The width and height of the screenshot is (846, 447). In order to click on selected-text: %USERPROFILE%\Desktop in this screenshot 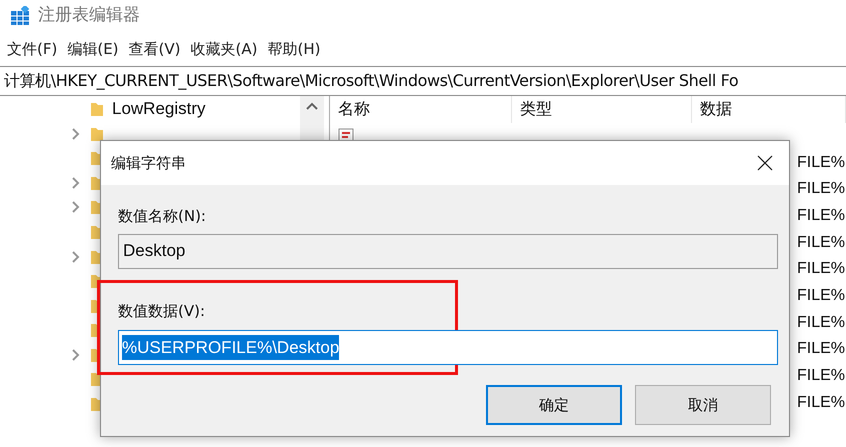, I will do `click(231, 347)`.